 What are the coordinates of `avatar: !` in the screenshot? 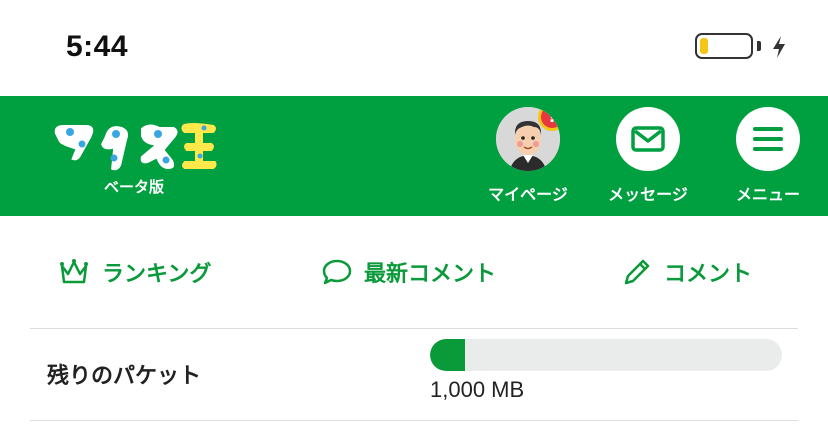 It's located at (528, 139).